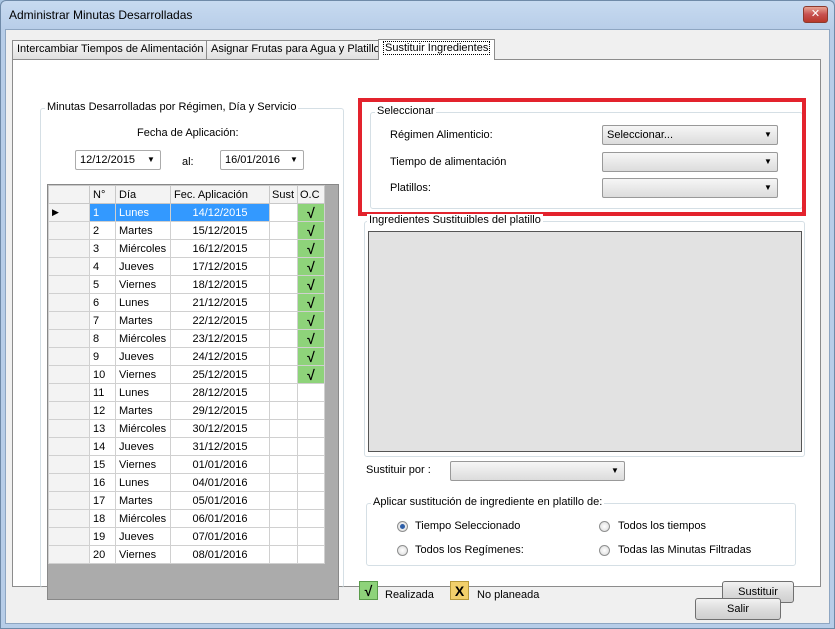  I want to click on row-header: ▶, so click(69, 212).